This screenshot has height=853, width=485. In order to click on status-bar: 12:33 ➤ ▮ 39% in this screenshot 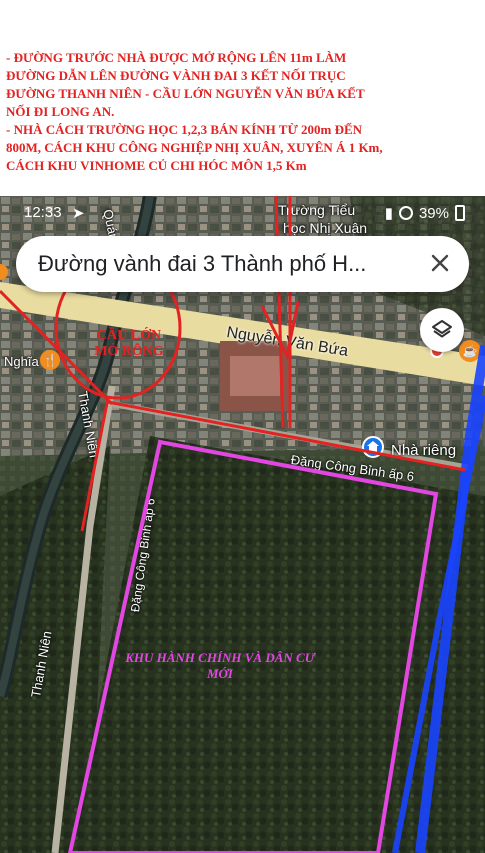, I will do `click(242, 213)`.